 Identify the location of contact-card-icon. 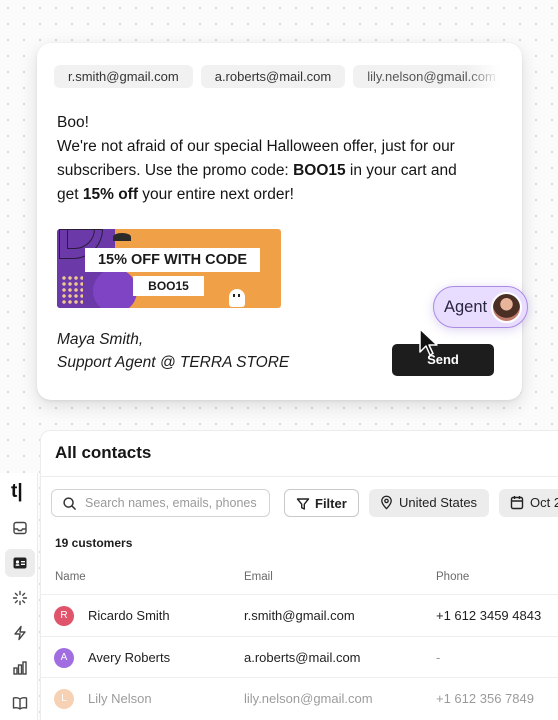
(20, 563).